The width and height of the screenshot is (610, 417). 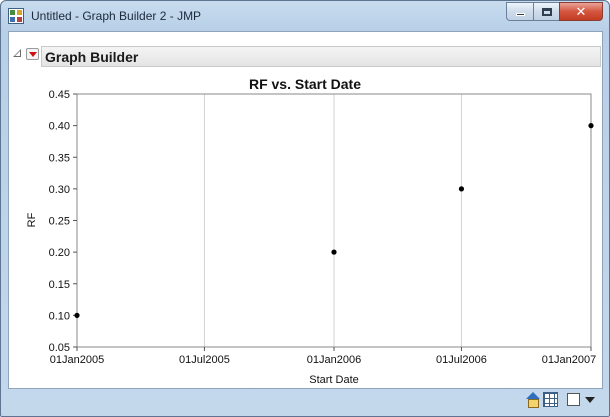 I want to click on title-bar: Untitled - Graph Builder 2 - JMP ✕, so click(x=305, y=16).